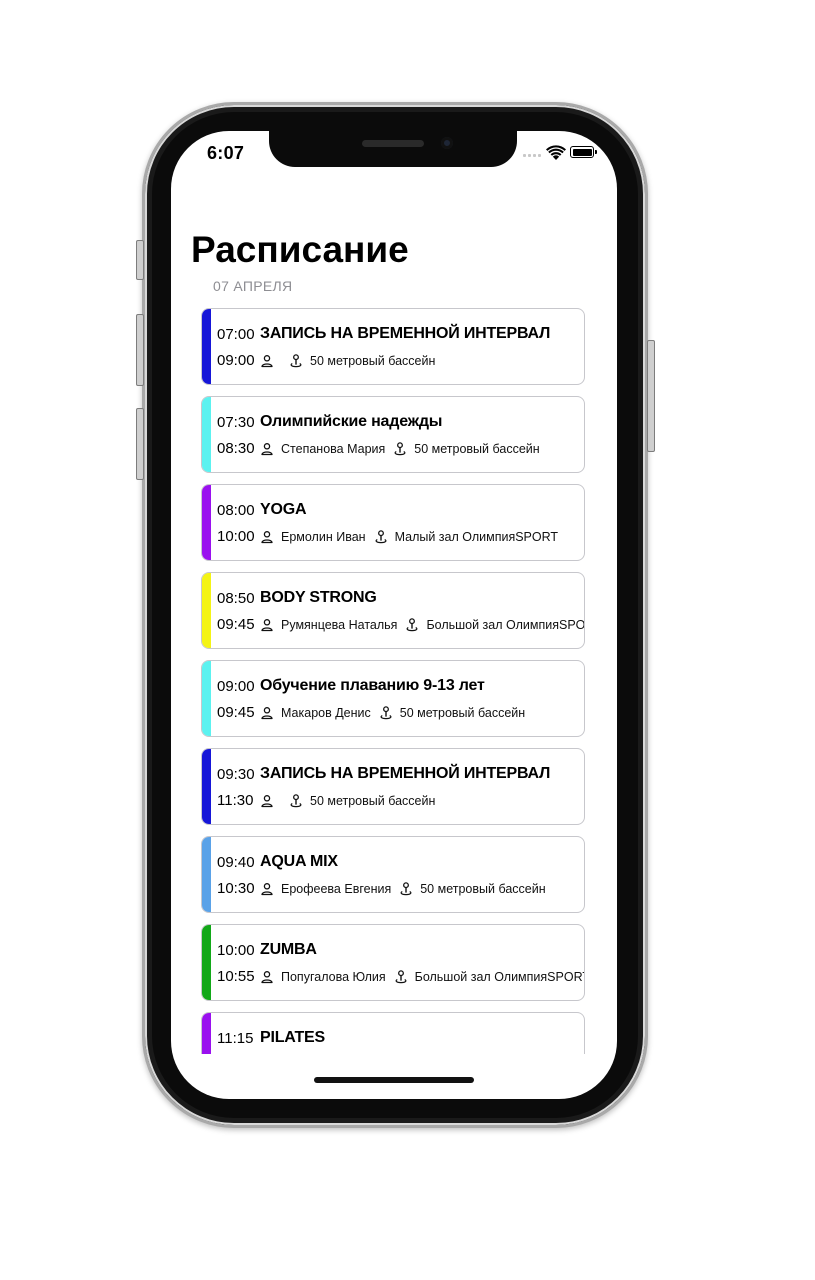  Describe the element at coordinates (651, 396) in the screenshot. I see `power-button` at that location.